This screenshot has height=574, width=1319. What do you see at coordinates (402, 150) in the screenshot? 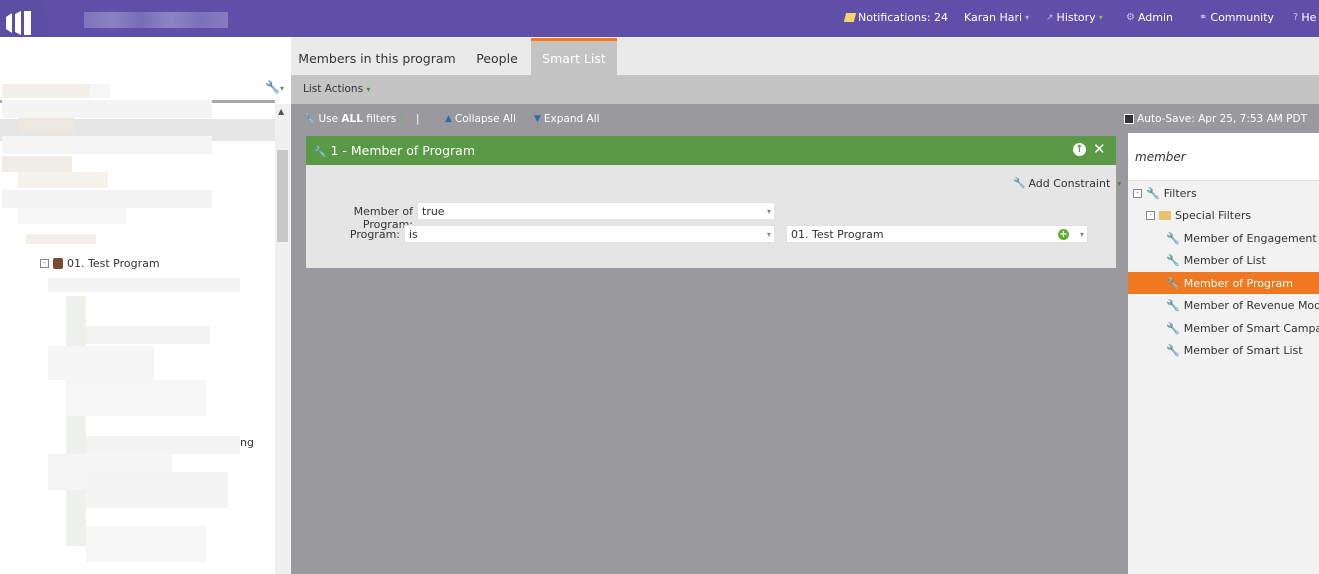
I see `filter-title-text: 1 - Member of Program` at bounding box center [402, 150].